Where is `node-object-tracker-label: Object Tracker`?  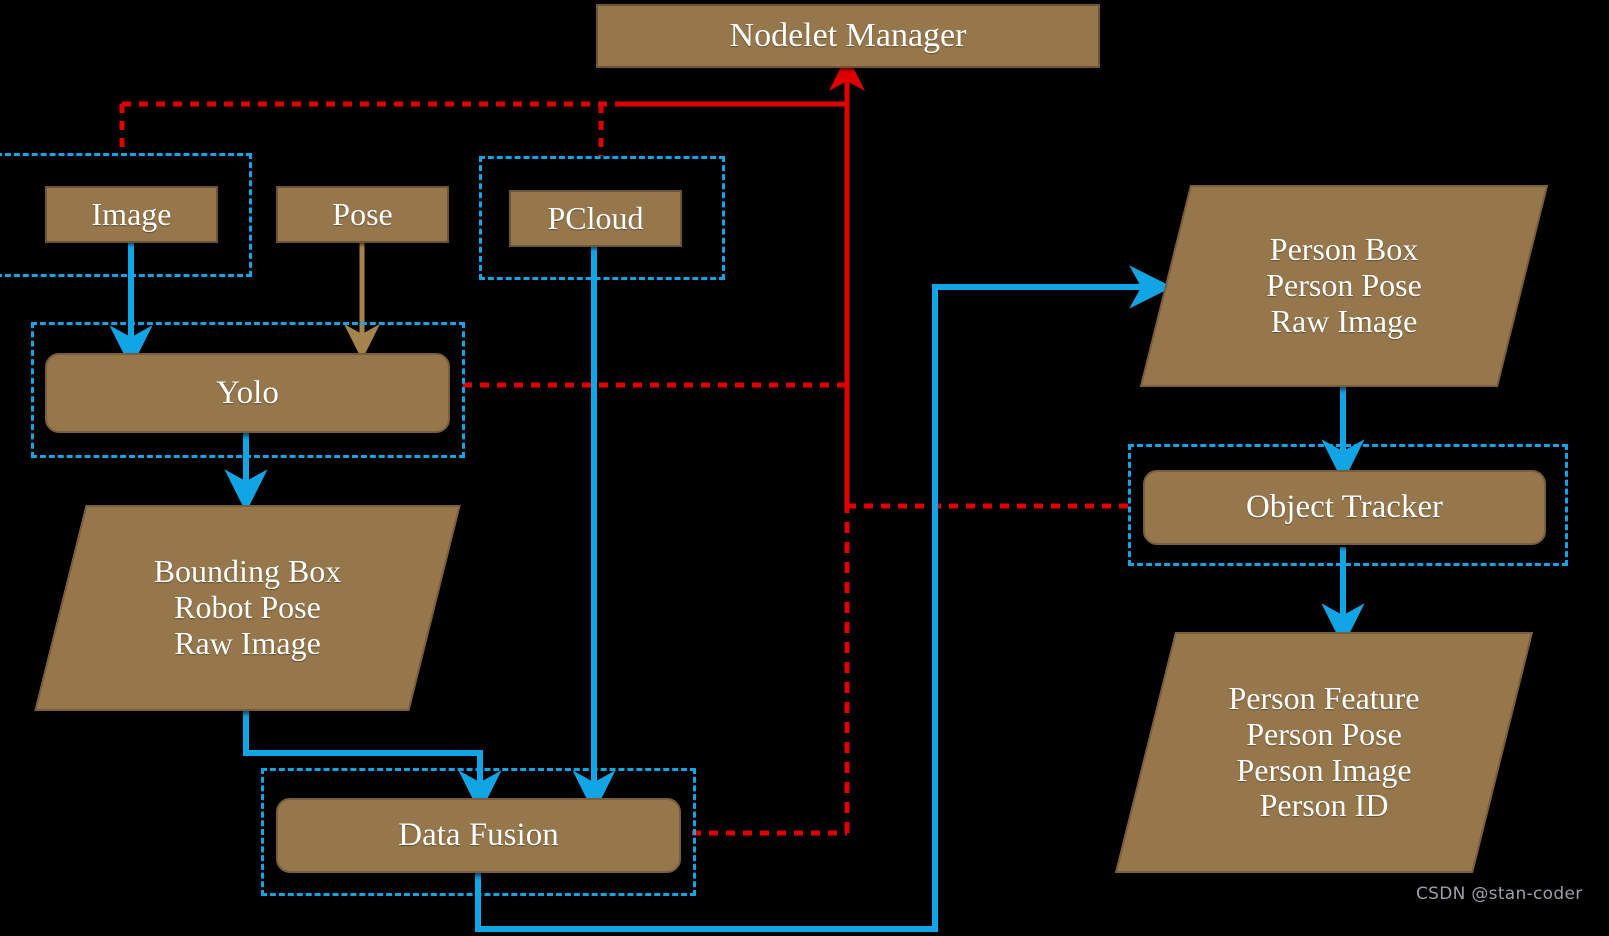
node-object-tracker-label: Object Tracker is located at coordinates (1344, 507).